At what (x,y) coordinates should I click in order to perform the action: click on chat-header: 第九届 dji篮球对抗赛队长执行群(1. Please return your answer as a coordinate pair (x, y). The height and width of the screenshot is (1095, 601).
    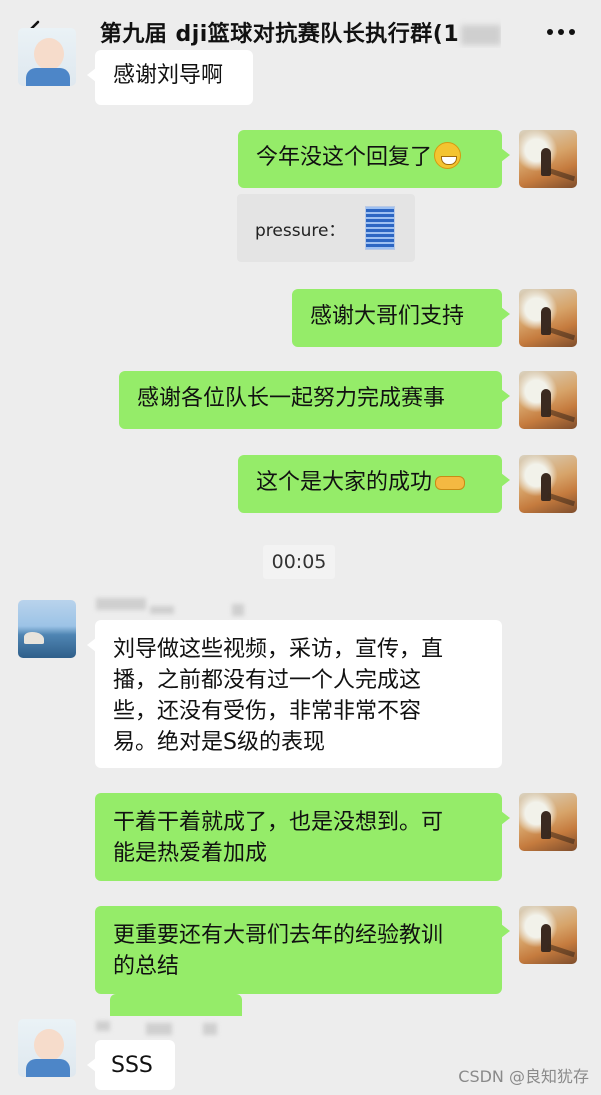
    Looking at the image, I should click on (300, 32).